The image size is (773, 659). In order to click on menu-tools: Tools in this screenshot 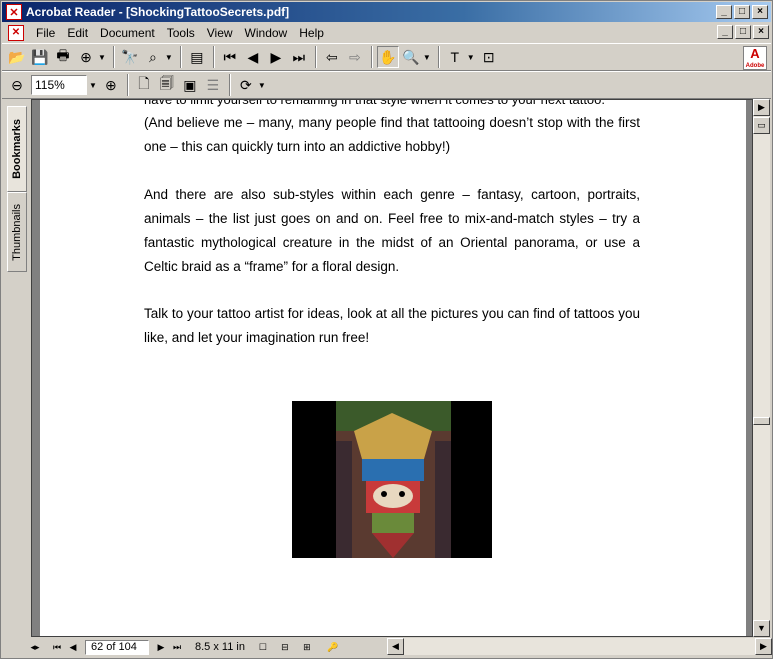, I will do `click(181, 33)`.